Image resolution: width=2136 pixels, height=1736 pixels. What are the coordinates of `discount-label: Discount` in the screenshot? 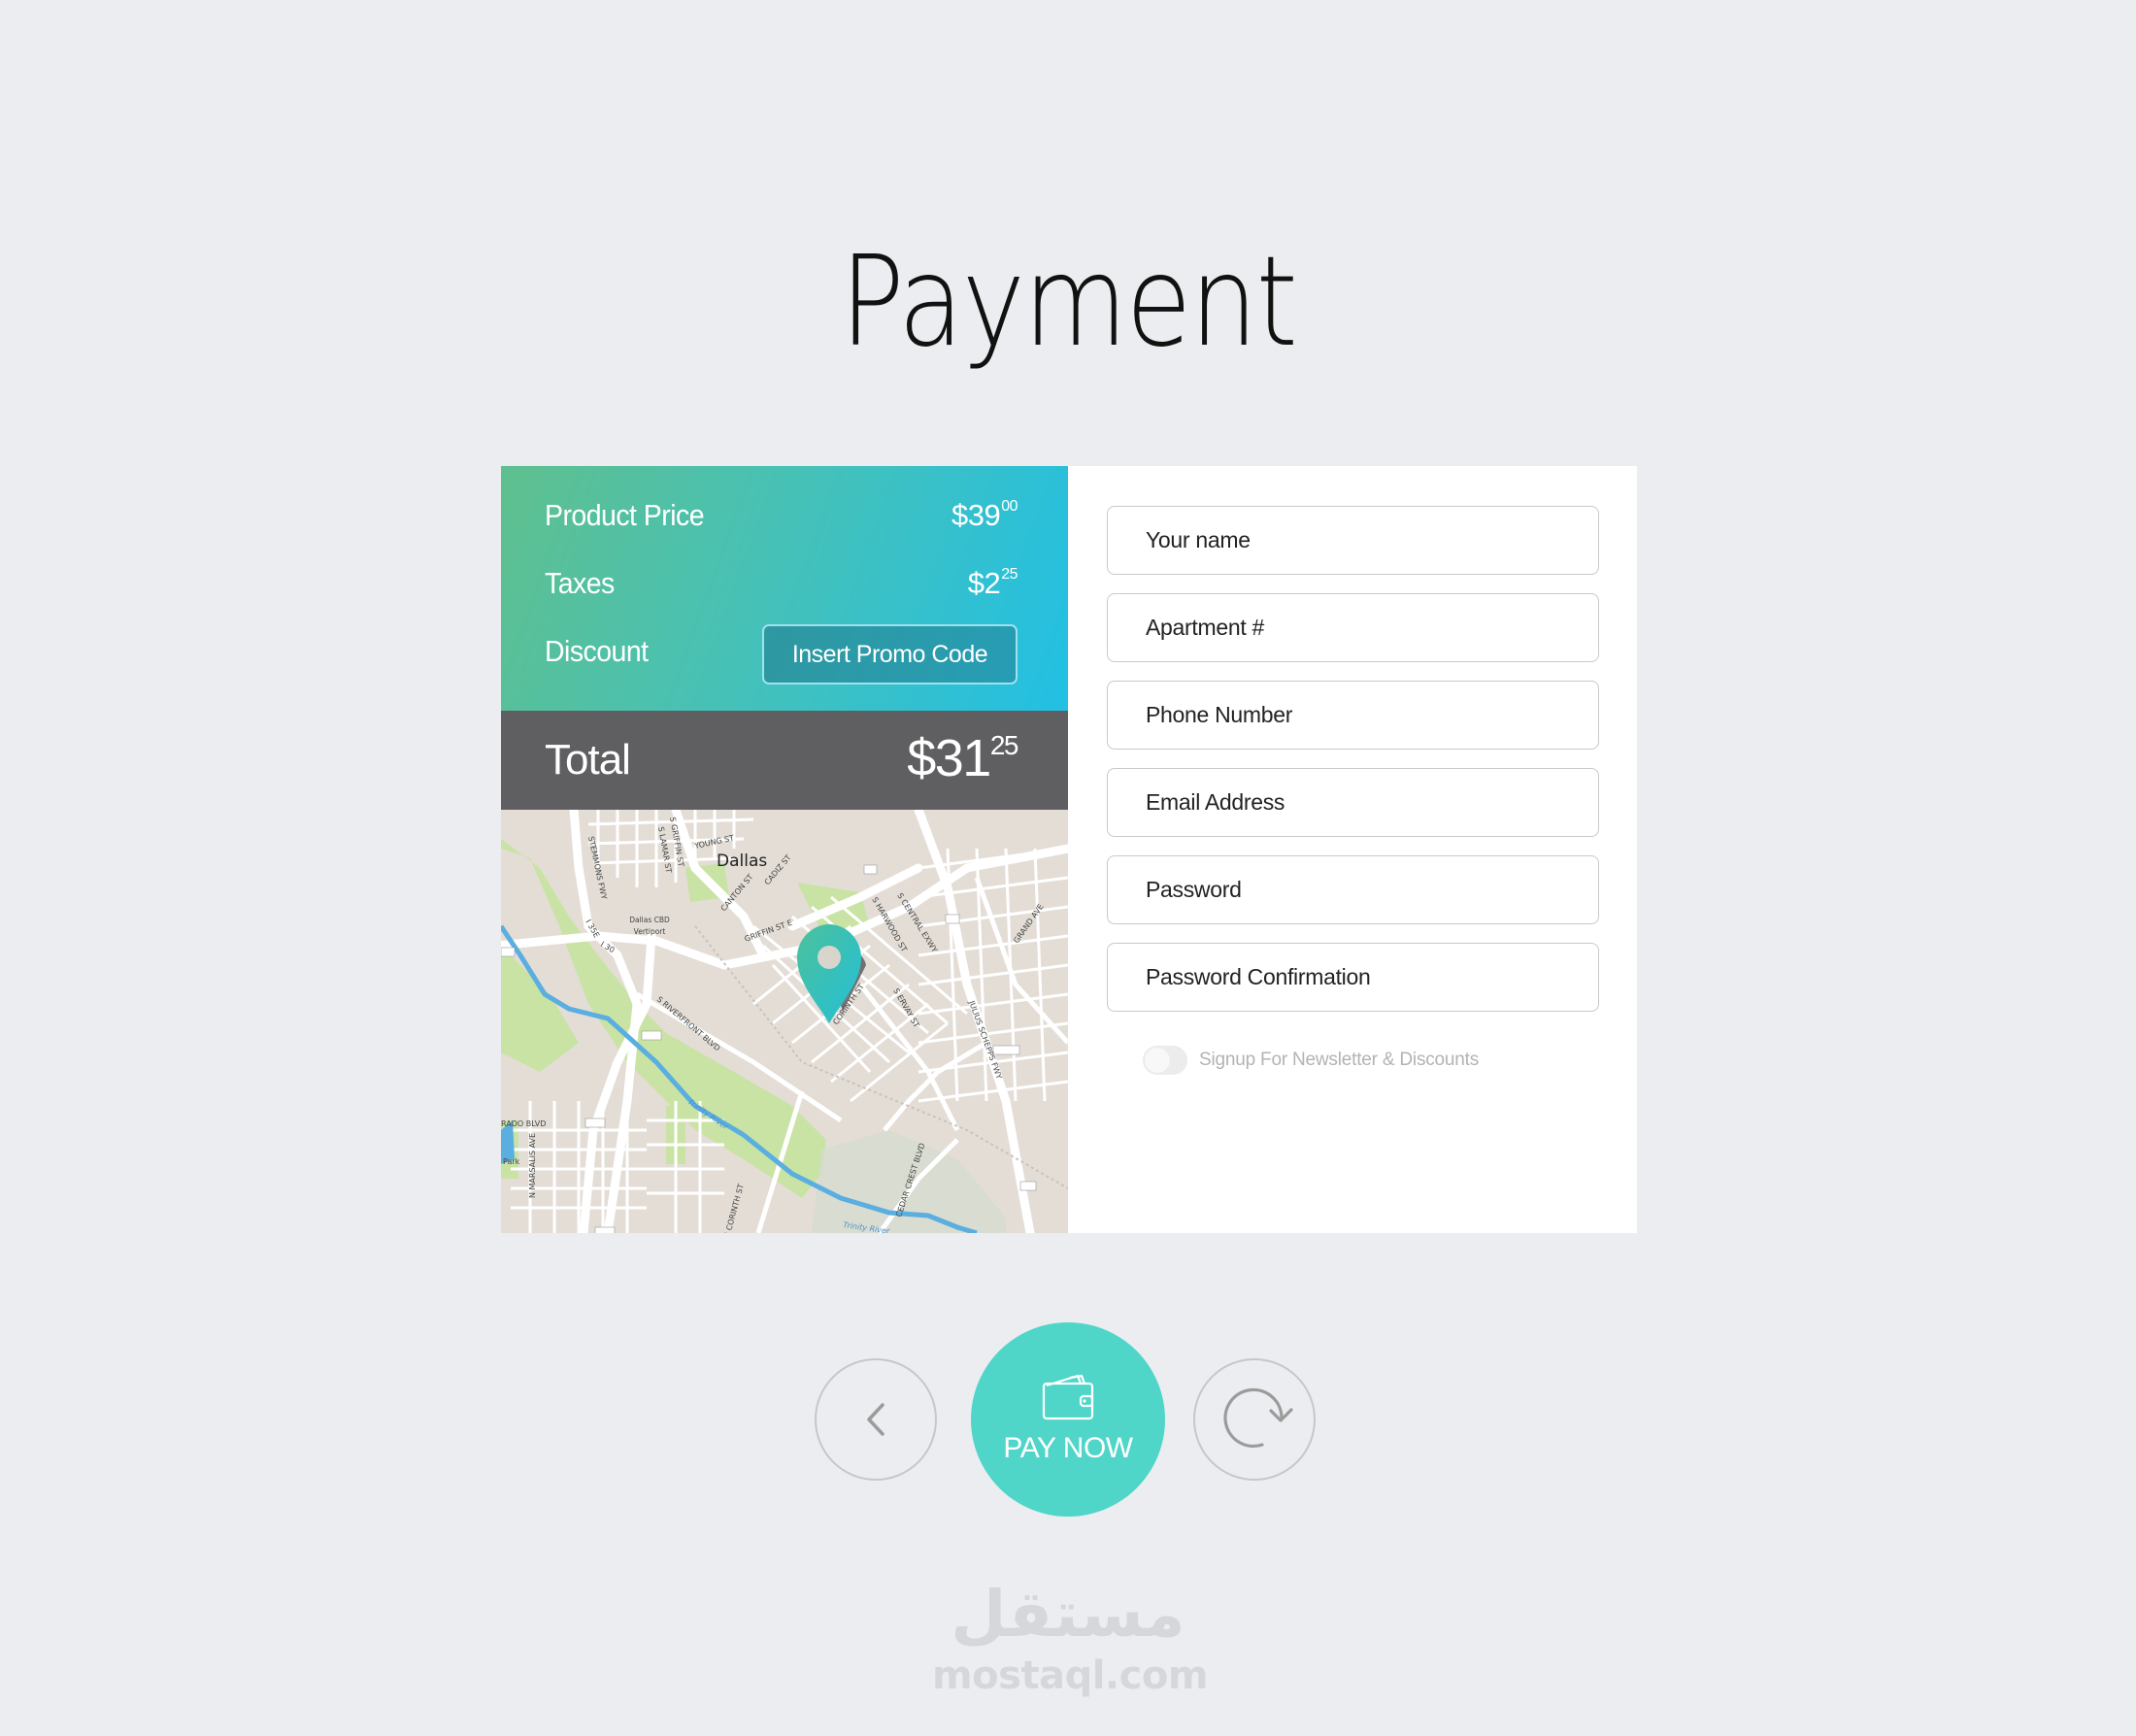 It's located at (597, 651).